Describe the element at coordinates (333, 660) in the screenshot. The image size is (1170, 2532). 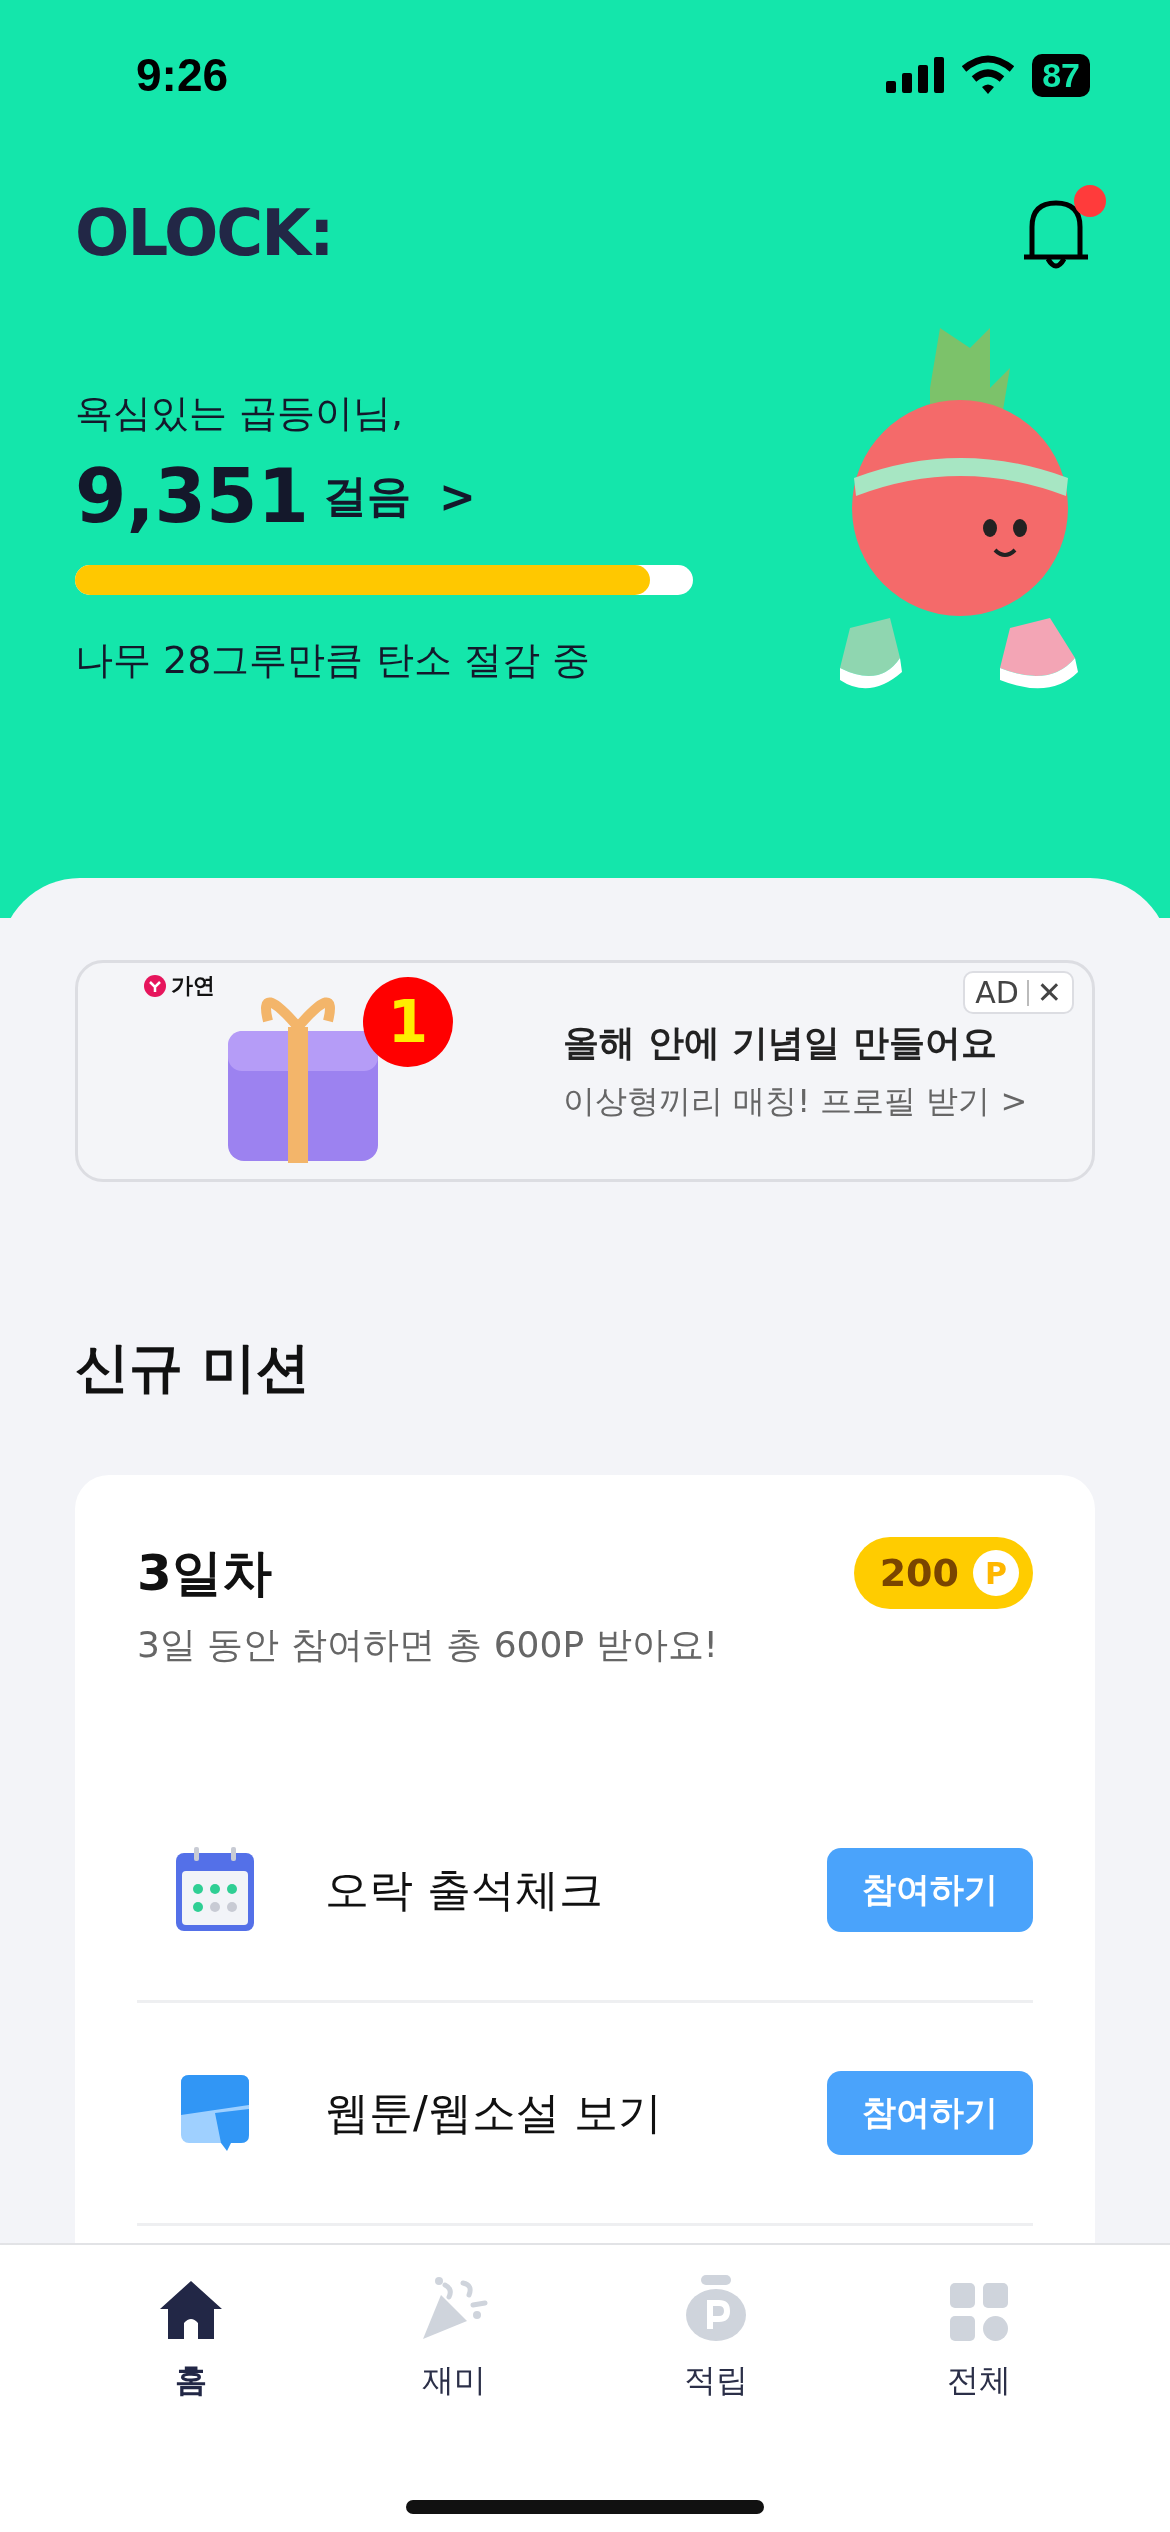
I see `carbon-saving-text: 나무 28그루만큼 탄소 절감 중` at that location.